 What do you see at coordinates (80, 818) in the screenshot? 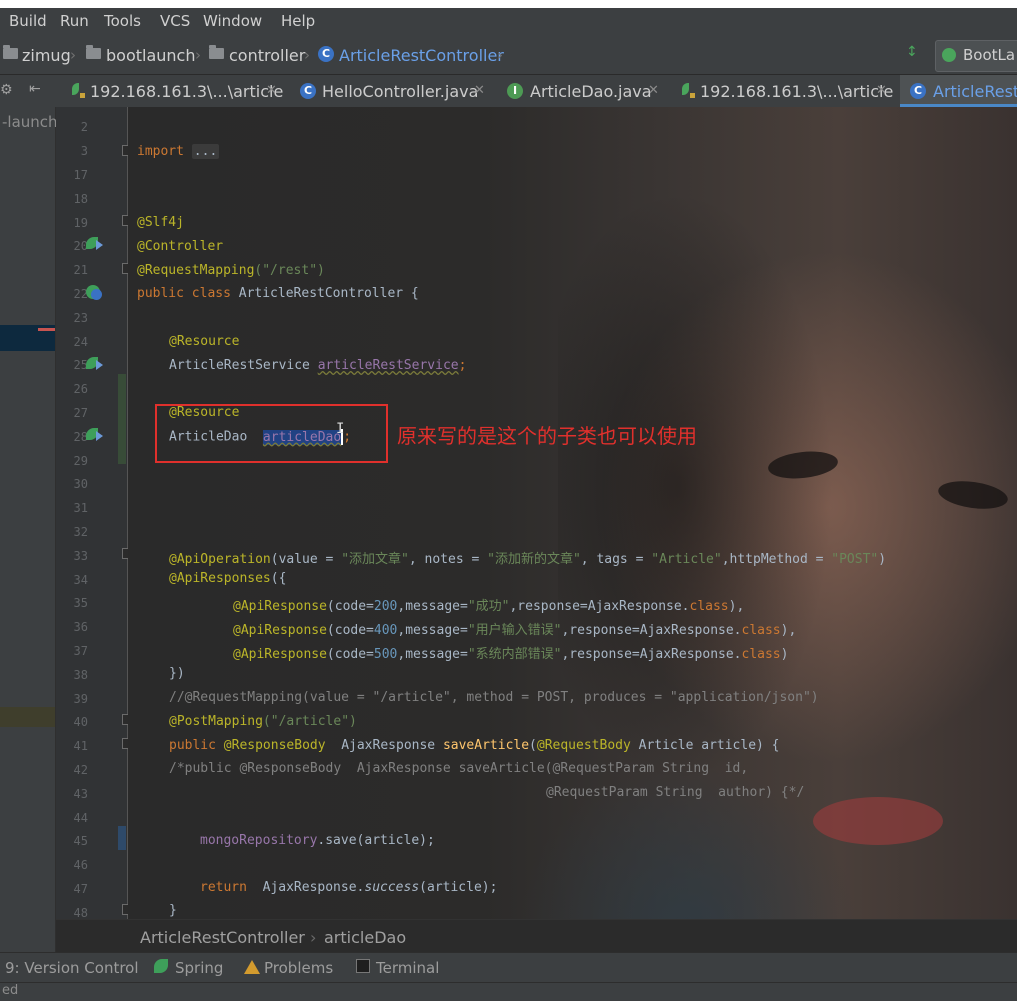
I see `line-number: 44` at bounding box center [80, 818].